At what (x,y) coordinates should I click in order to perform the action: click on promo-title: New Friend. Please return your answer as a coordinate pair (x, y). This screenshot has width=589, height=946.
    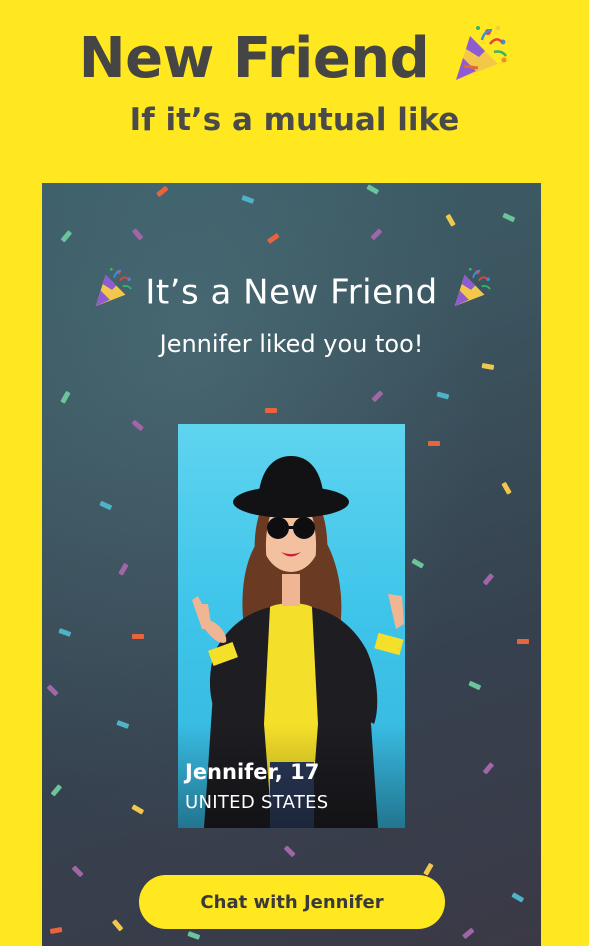
    Looking at the image, I should click on (294, 62).